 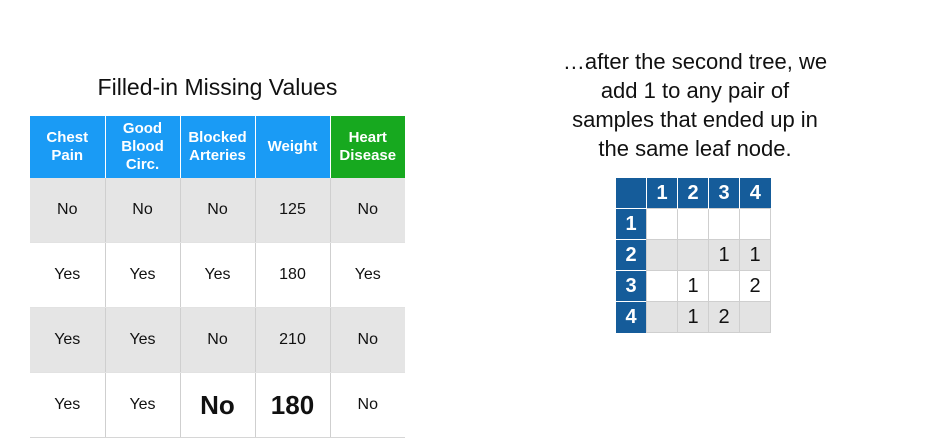 I want to click on header-line: Disease, so click(x=368, y=155).